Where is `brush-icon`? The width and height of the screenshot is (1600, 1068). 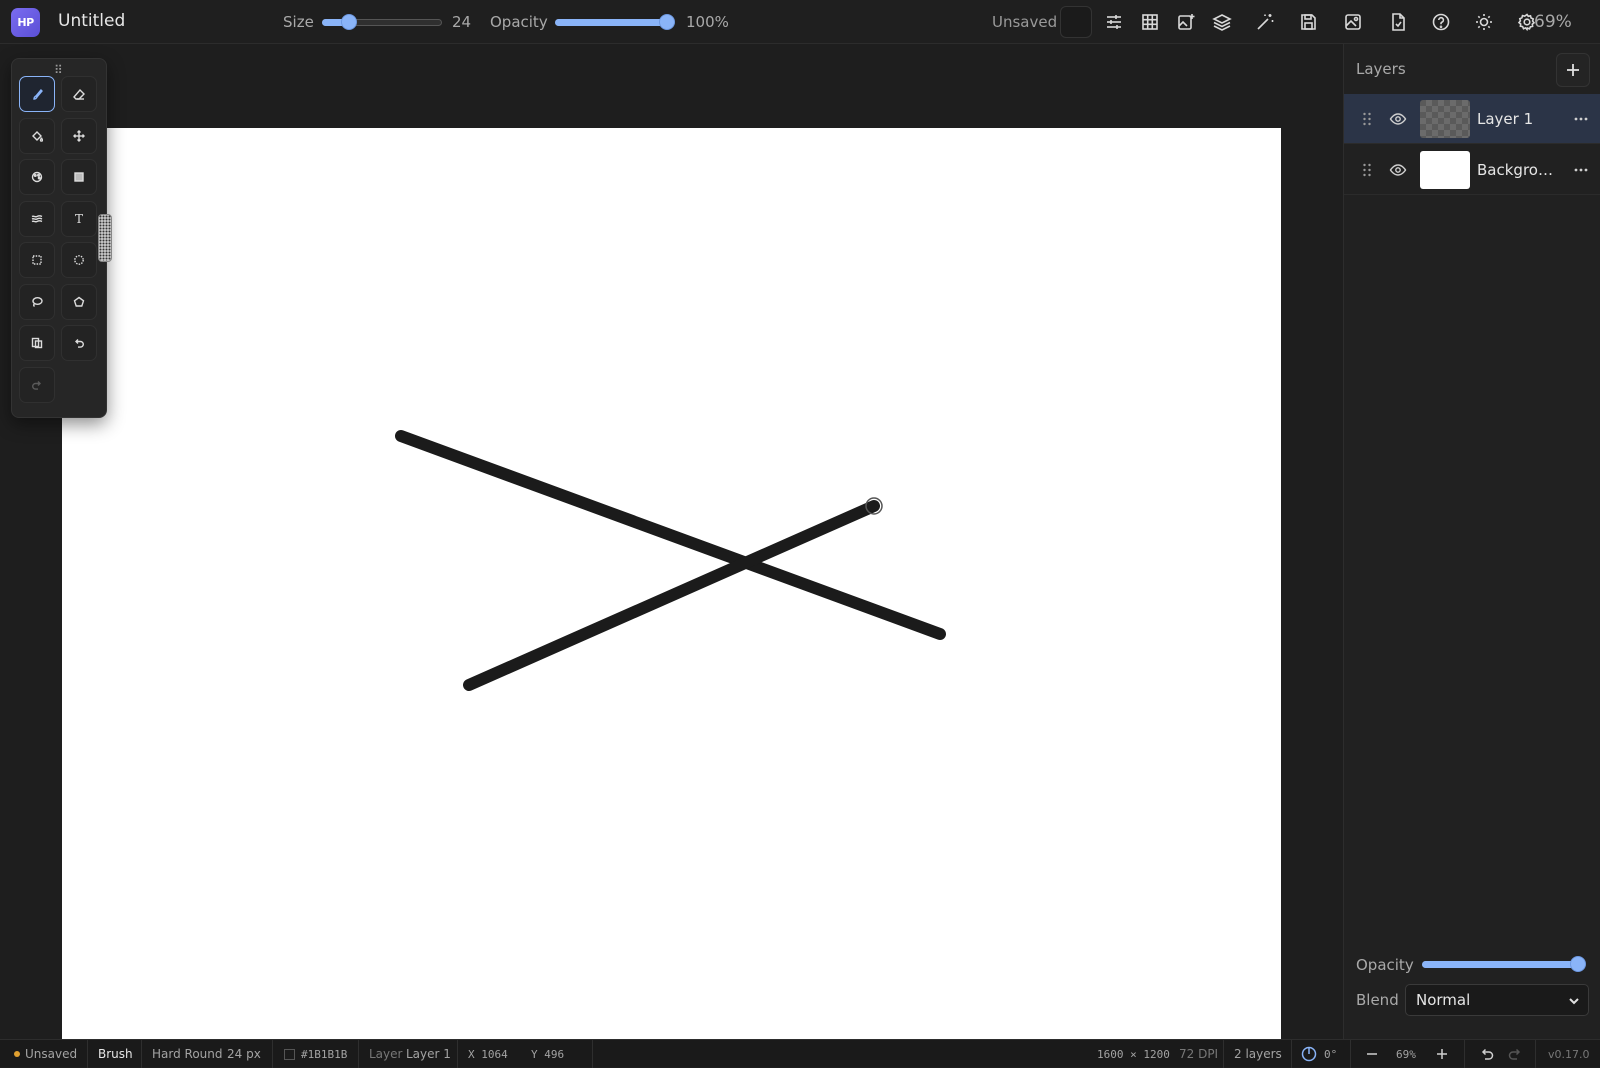 brush-icon is located at coordinates (38, 94).